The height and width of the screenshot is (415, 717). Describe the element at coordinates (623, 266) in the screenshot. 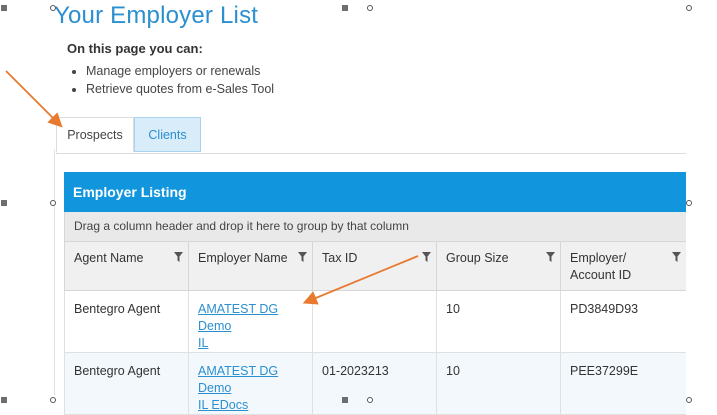

I see `column-header-account-id: Employer/ Account ID` at that location.